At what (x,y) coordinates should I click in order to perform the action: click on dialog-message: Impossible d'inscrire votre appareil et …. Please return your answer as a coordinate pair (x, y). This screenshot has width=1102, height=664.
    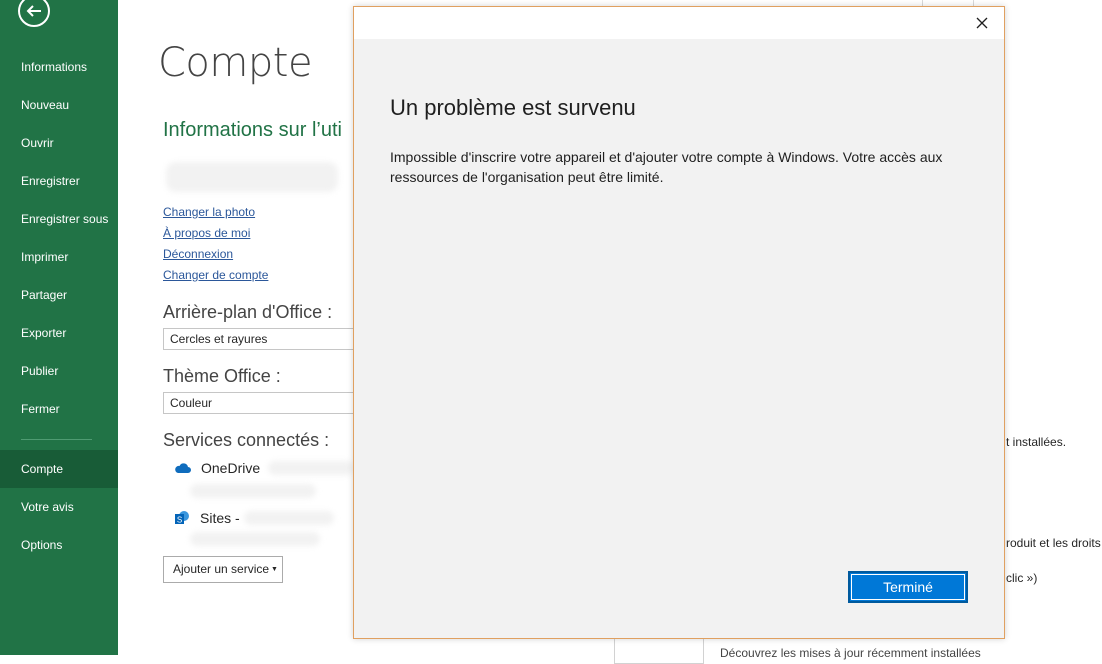
    Looking at the image, I should click on (666, 167).